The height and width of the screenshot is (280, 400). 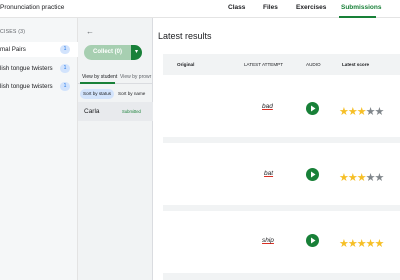 What do you see at coordinates (185, 36) in the screenshot?
I see `page-title: Latest results` at bounding box center [185, 36].